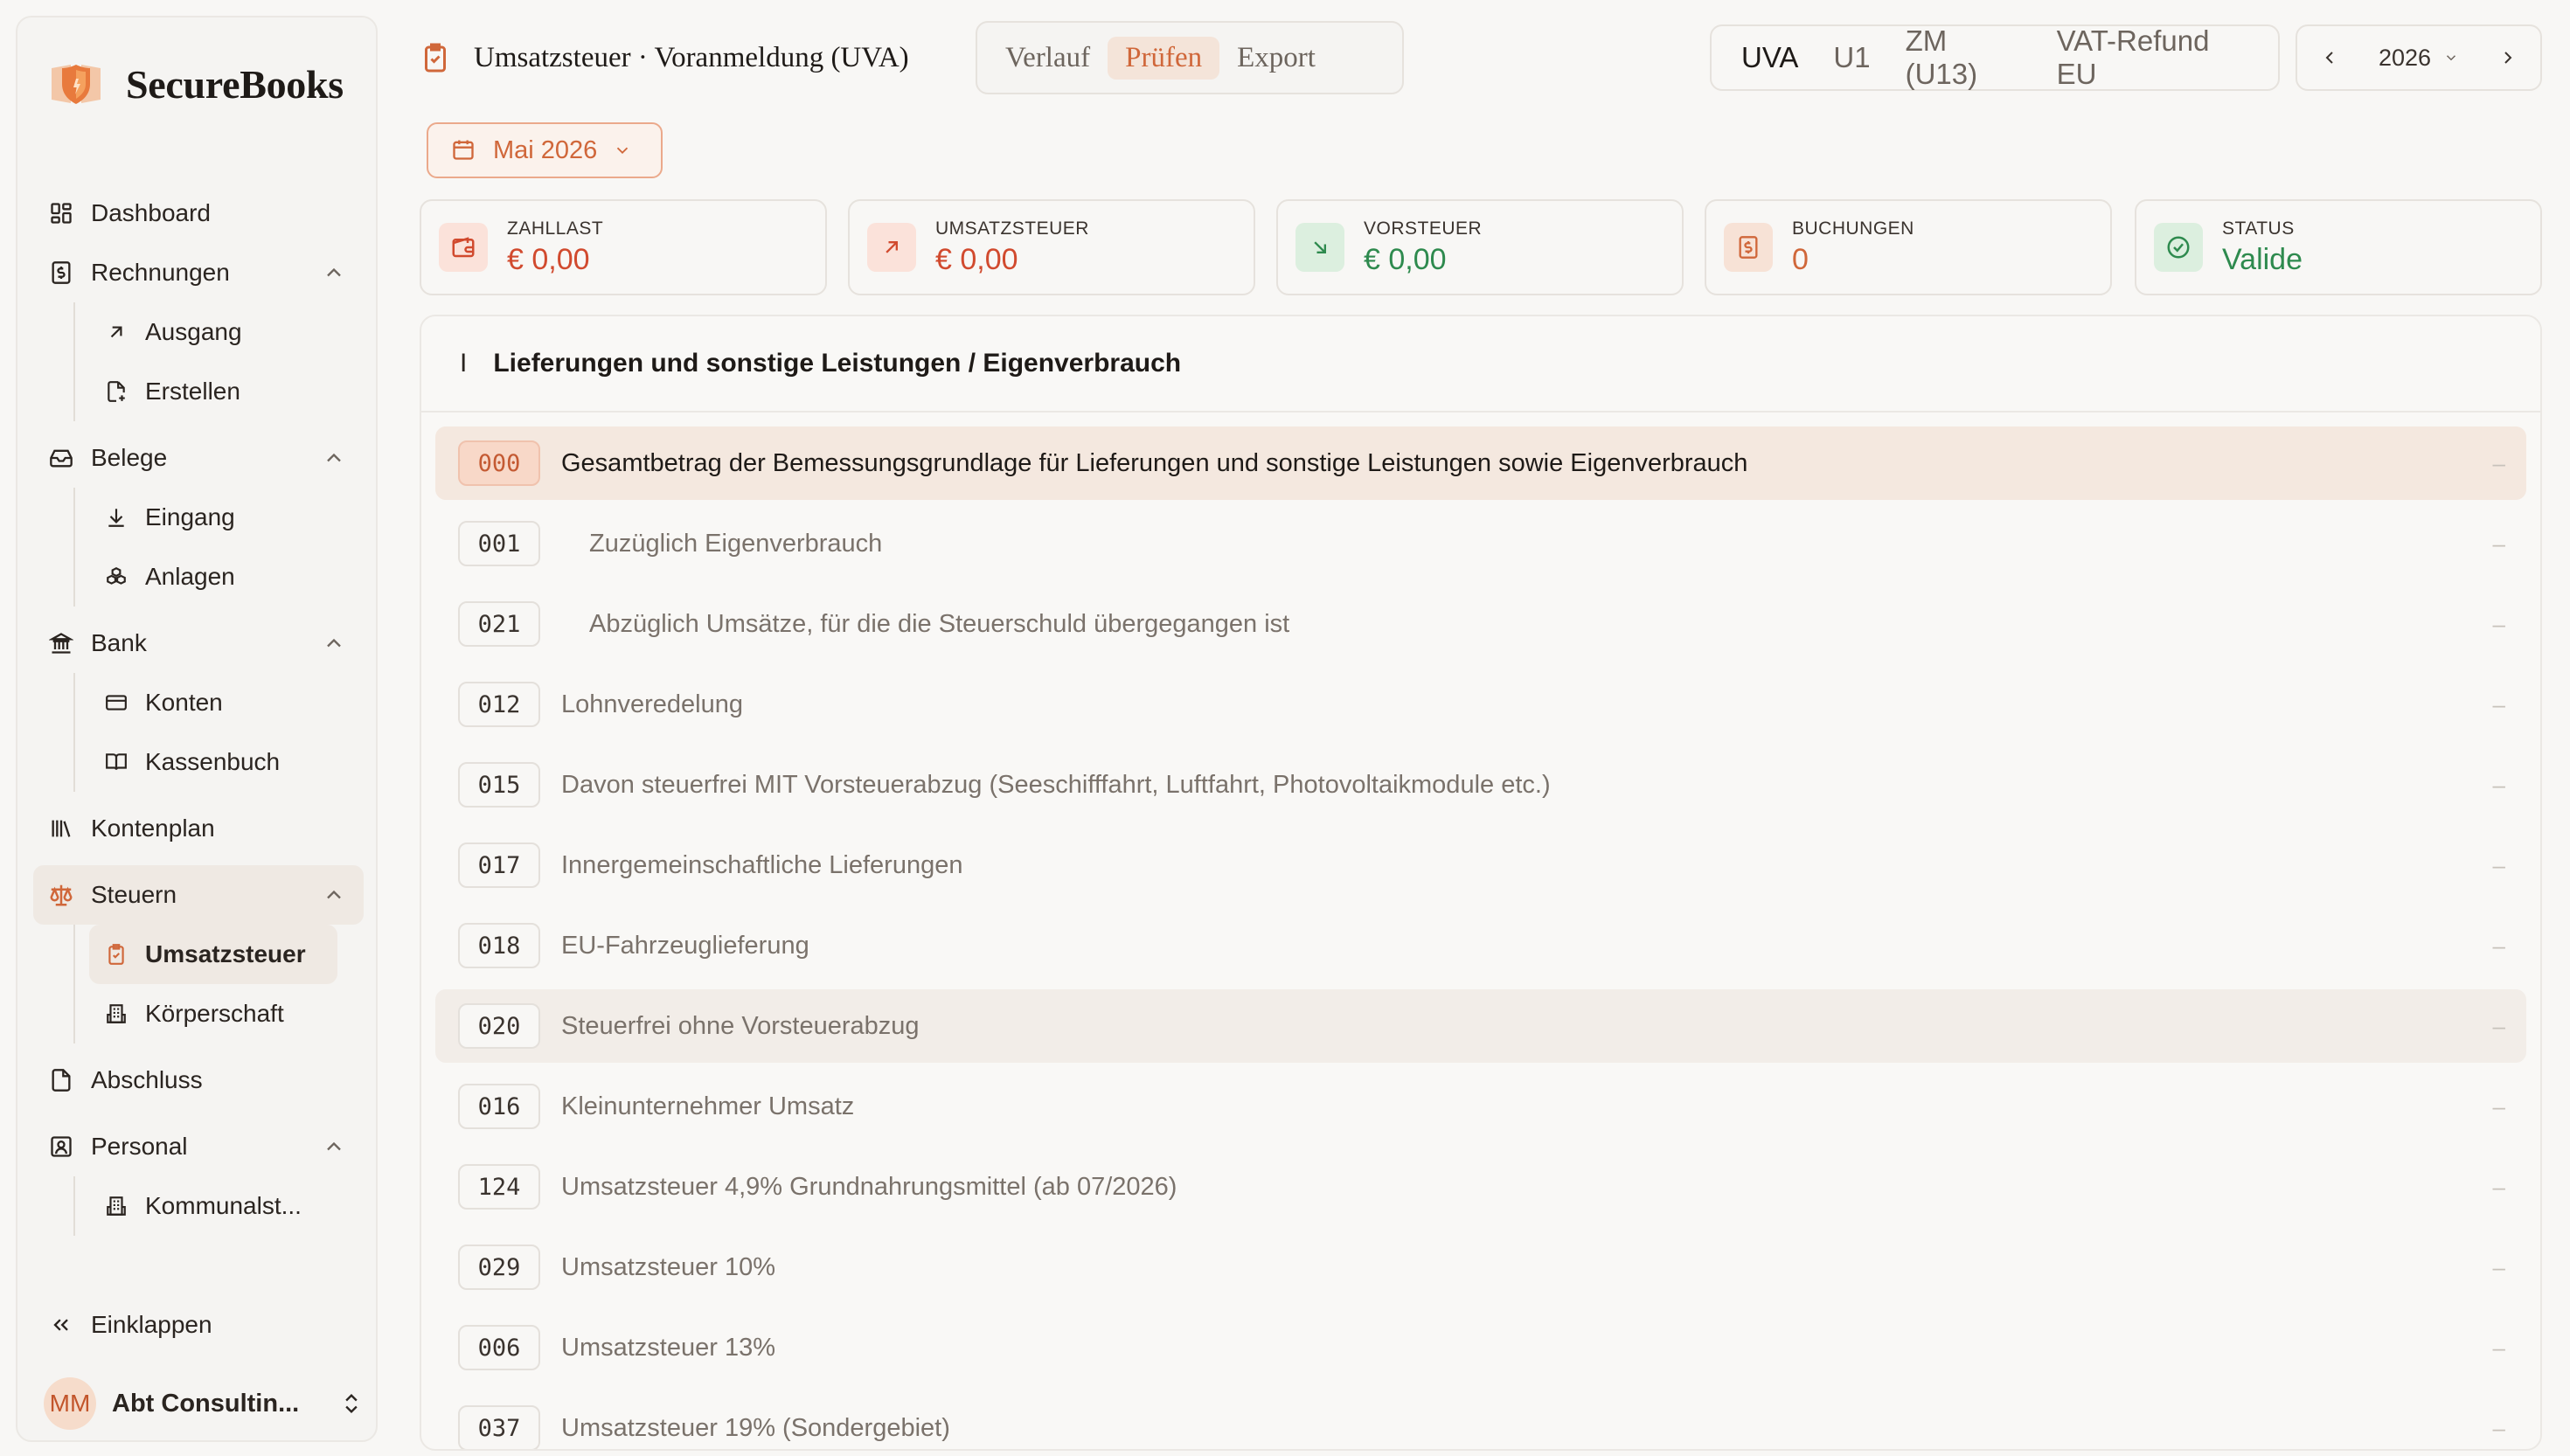 This screenshot has height=1456, width=2570. Describe the element at coordinates (1480, 1347) in the screenshot. I see `kennzahl-row: 006 Umsatzsteuer 13% –` at that location.